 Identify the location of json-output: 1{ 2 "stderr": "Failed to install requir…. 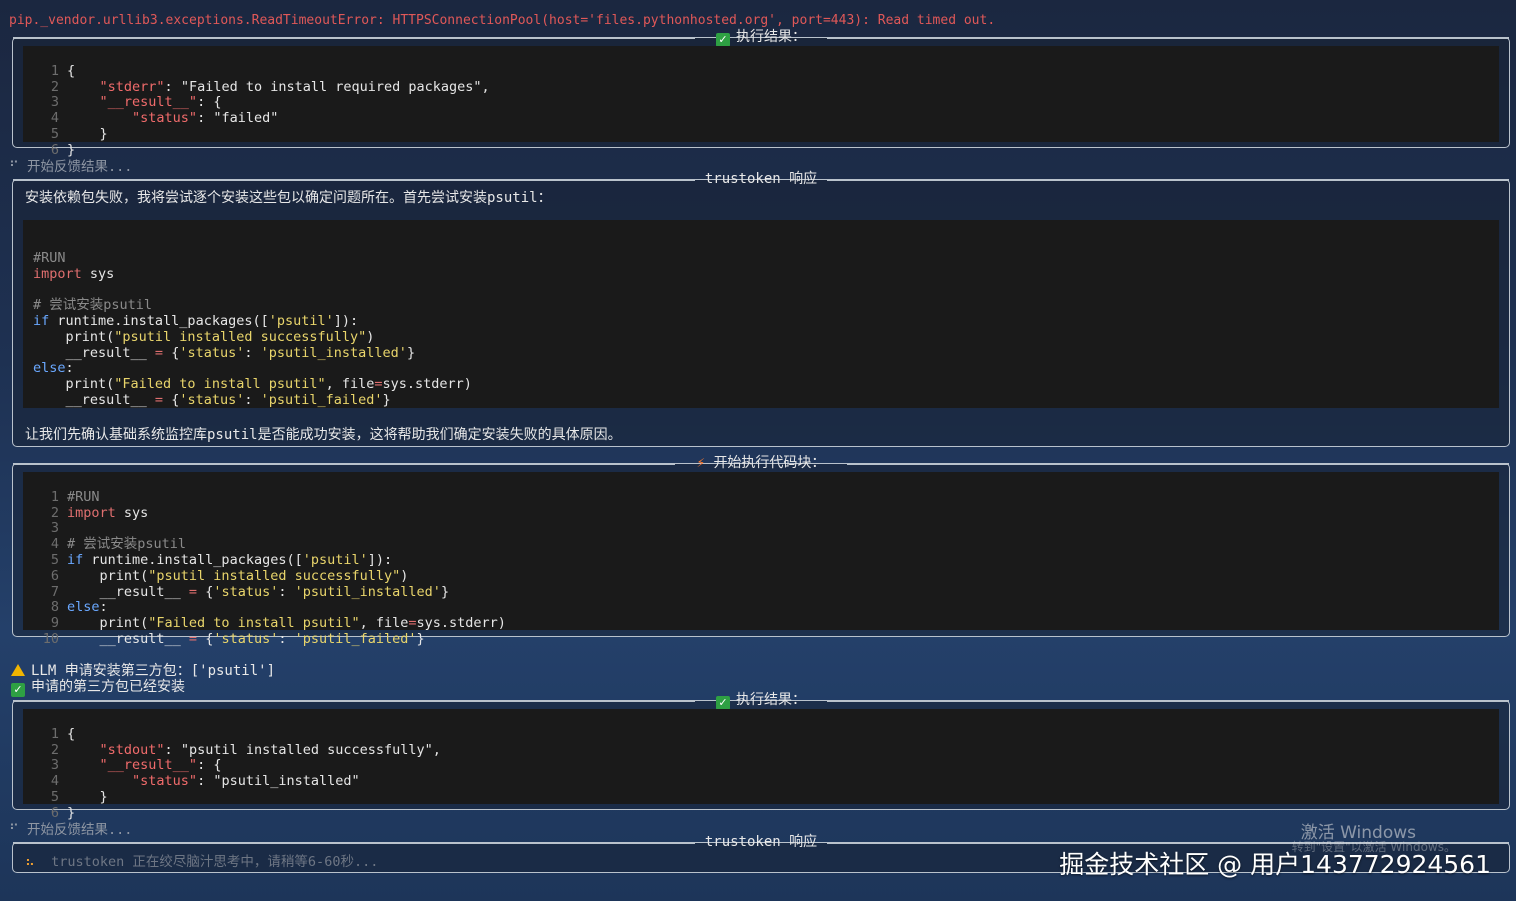
(761, 102).